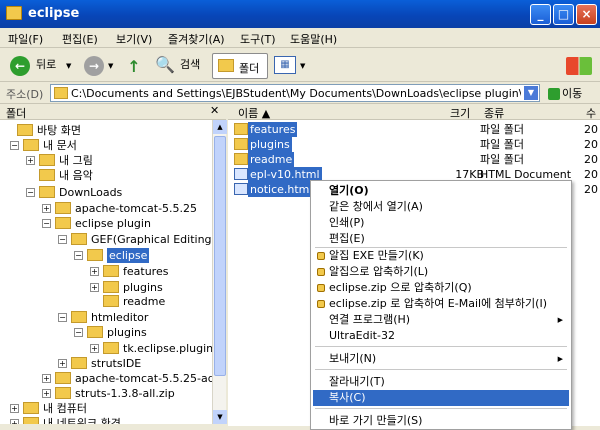 Image resolution: width=600 pixels, height=430 pixels. I want to click on forward-dropdown-icon: ▼, so click(110, 66).